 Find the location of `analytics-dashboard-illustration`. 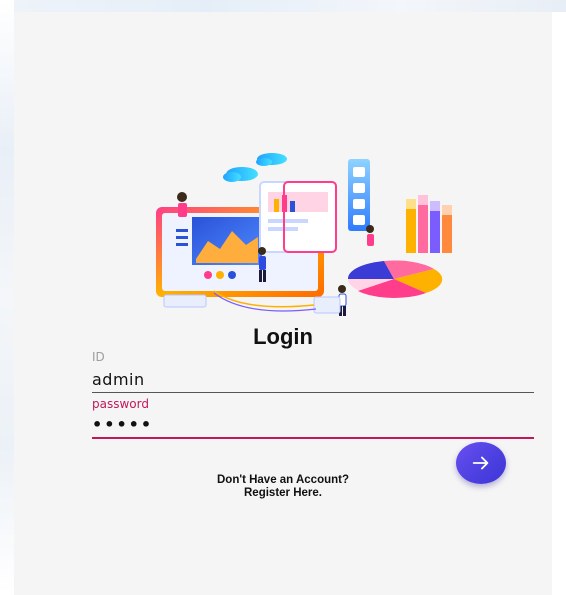

analytics-dashboard-illustration is located at coordinates (304, 234).